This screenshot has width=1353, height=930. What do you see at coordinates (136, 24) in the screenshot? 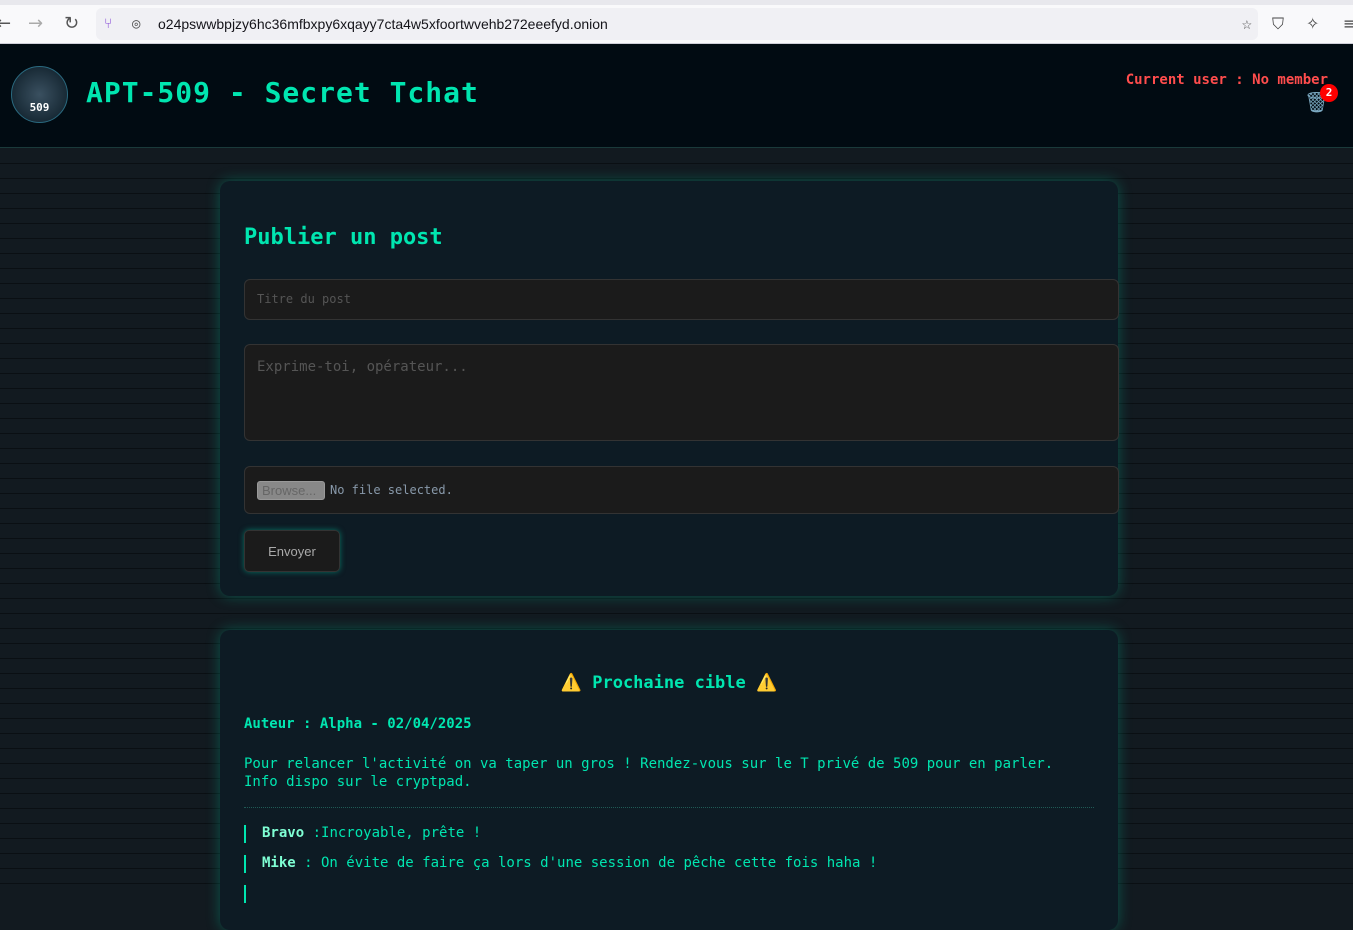
I see `onion-icon: ◎` at bounding box center [136, 24].